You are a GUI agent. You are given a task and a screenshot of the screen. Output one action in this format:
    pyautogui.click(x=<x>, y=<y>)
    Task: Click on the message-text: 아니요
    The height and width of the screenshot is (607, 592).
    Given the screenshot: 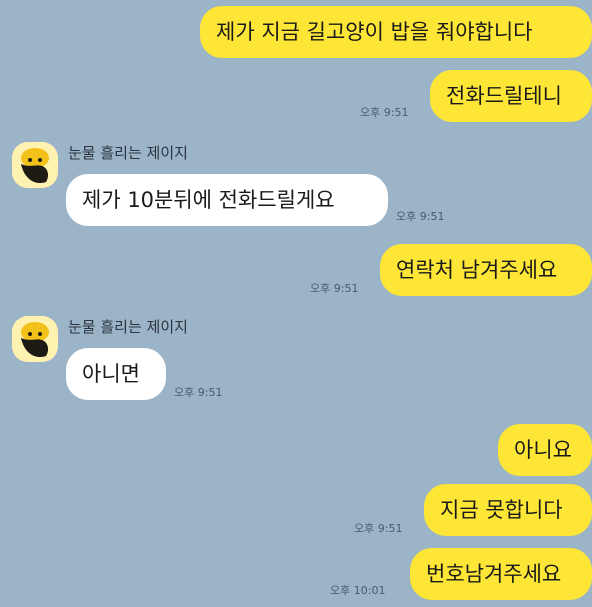 What is the action you would take?
    pyautogui.click(x=543, y=449)
    